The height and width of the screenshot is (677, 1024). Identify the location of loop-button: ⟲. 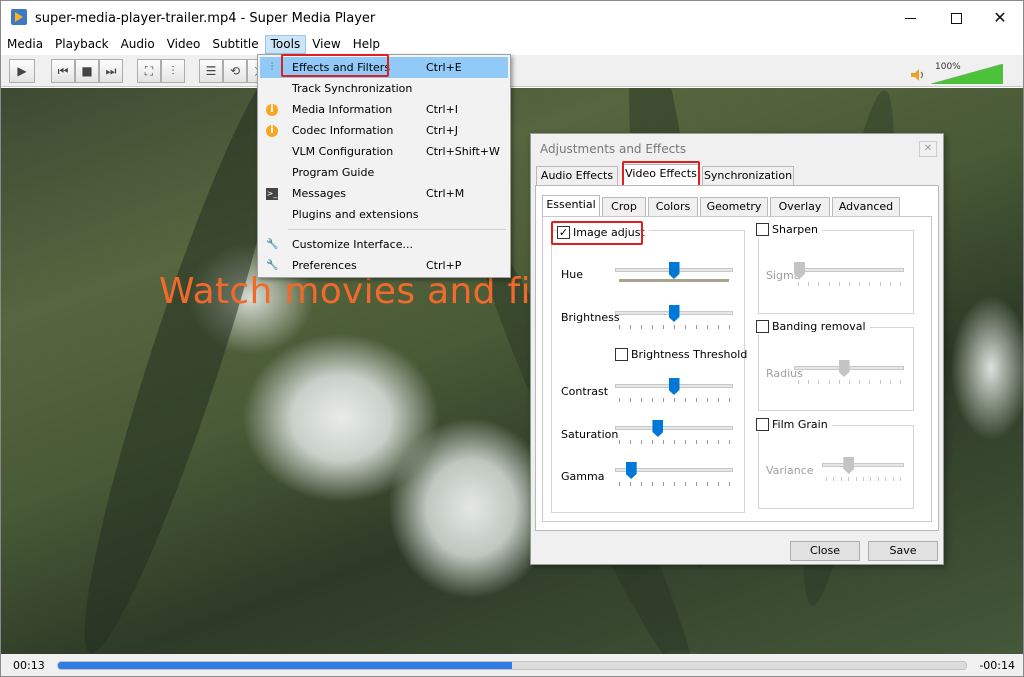
(235, 71).